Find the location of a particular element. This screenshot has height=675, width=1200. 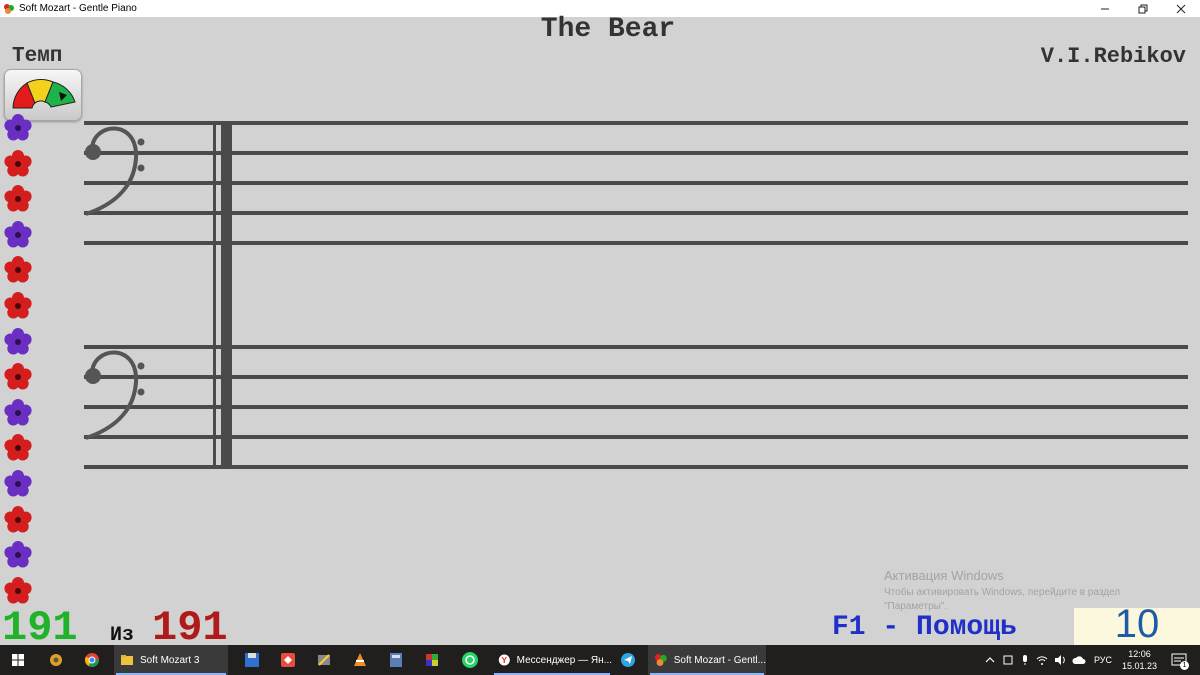

taskbar-app-whatsapp is located at coordinates (470, 660).